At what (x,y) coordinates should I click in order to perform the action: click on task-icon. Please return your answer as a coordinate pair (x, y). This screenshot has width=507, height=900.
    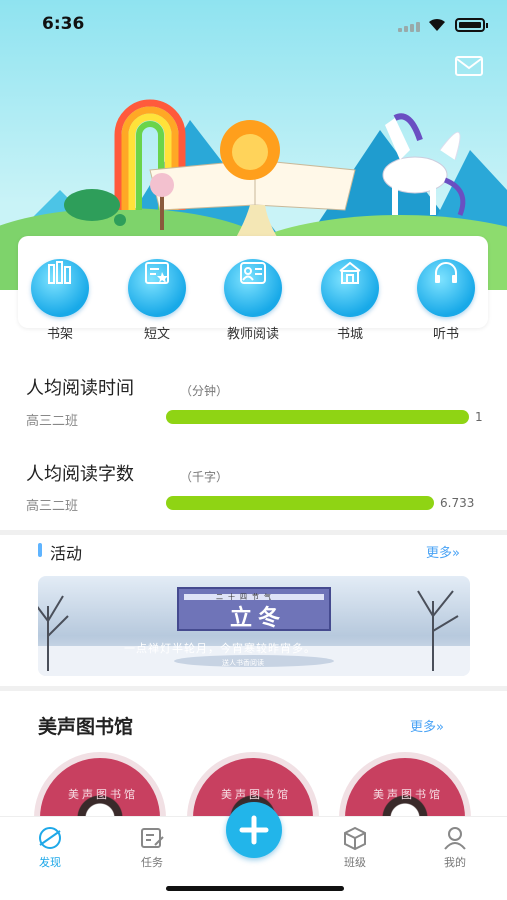
    Looking at the image, I should click on (152, 838).